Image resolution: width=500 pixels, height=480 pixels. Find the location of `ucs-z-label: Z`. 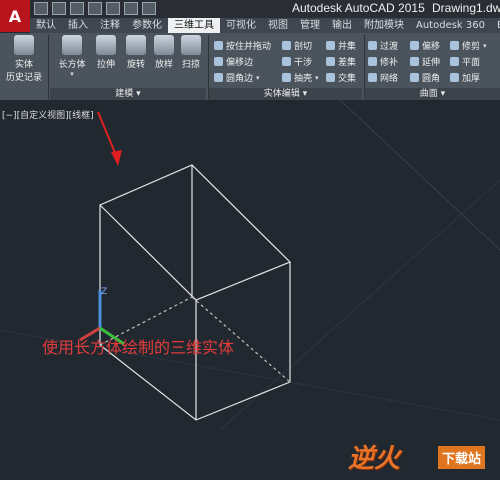

ucs-z-label: Z is located at coordinates (104, 292).